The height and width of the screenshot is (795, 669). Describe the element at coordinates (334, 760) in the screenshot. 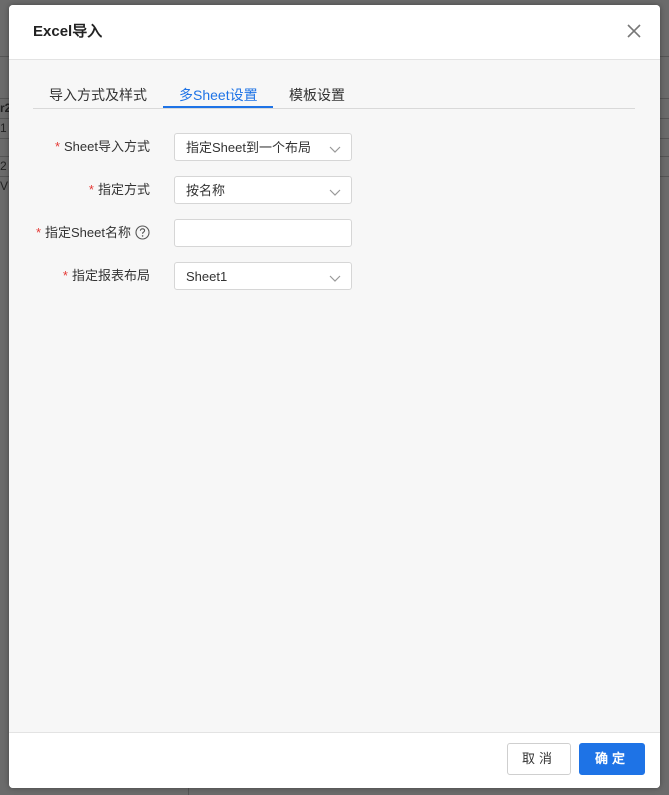

I see `dialog-footer: 取消 确定` at that location.